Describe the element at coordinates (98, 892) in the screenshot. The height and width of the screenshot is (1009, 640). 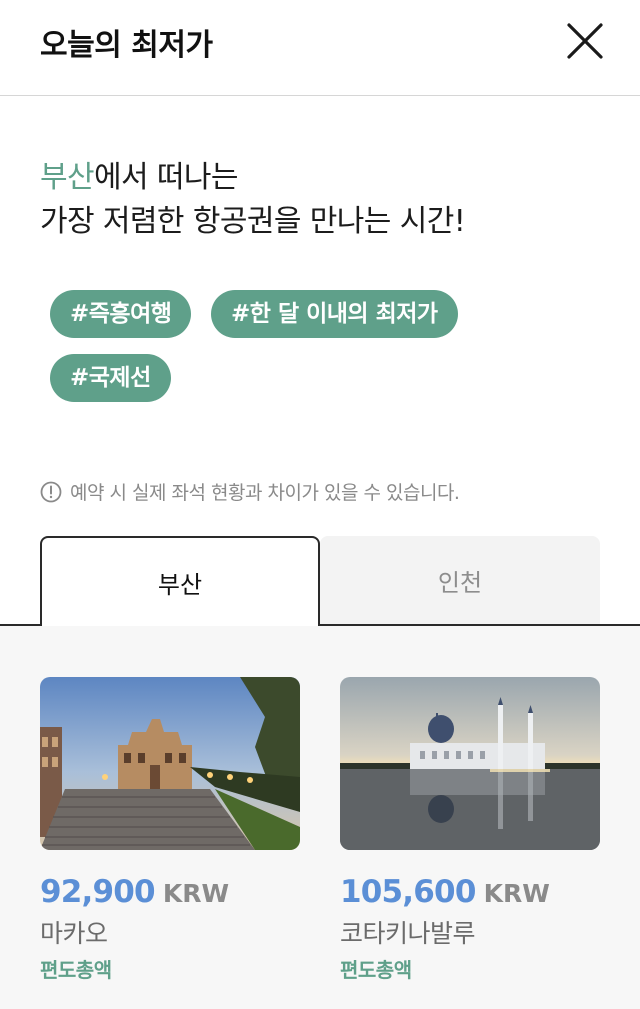
I see `price: 92,900` at that location.